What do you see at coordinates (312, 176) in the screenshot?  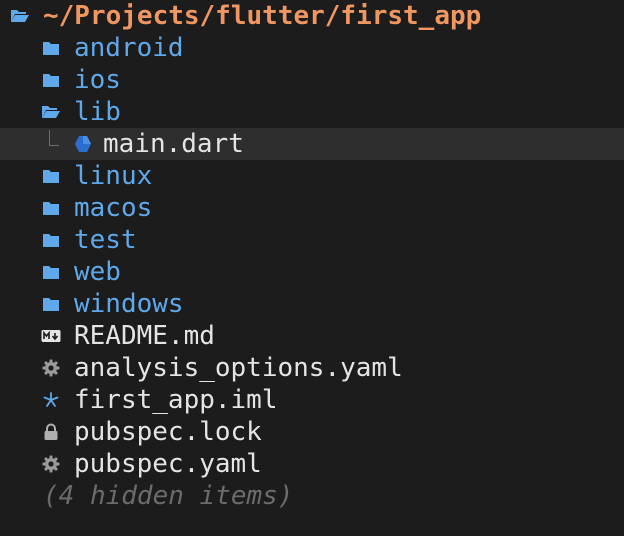 I see `tree-item-linux: linux` at bounding box center [312, 176].